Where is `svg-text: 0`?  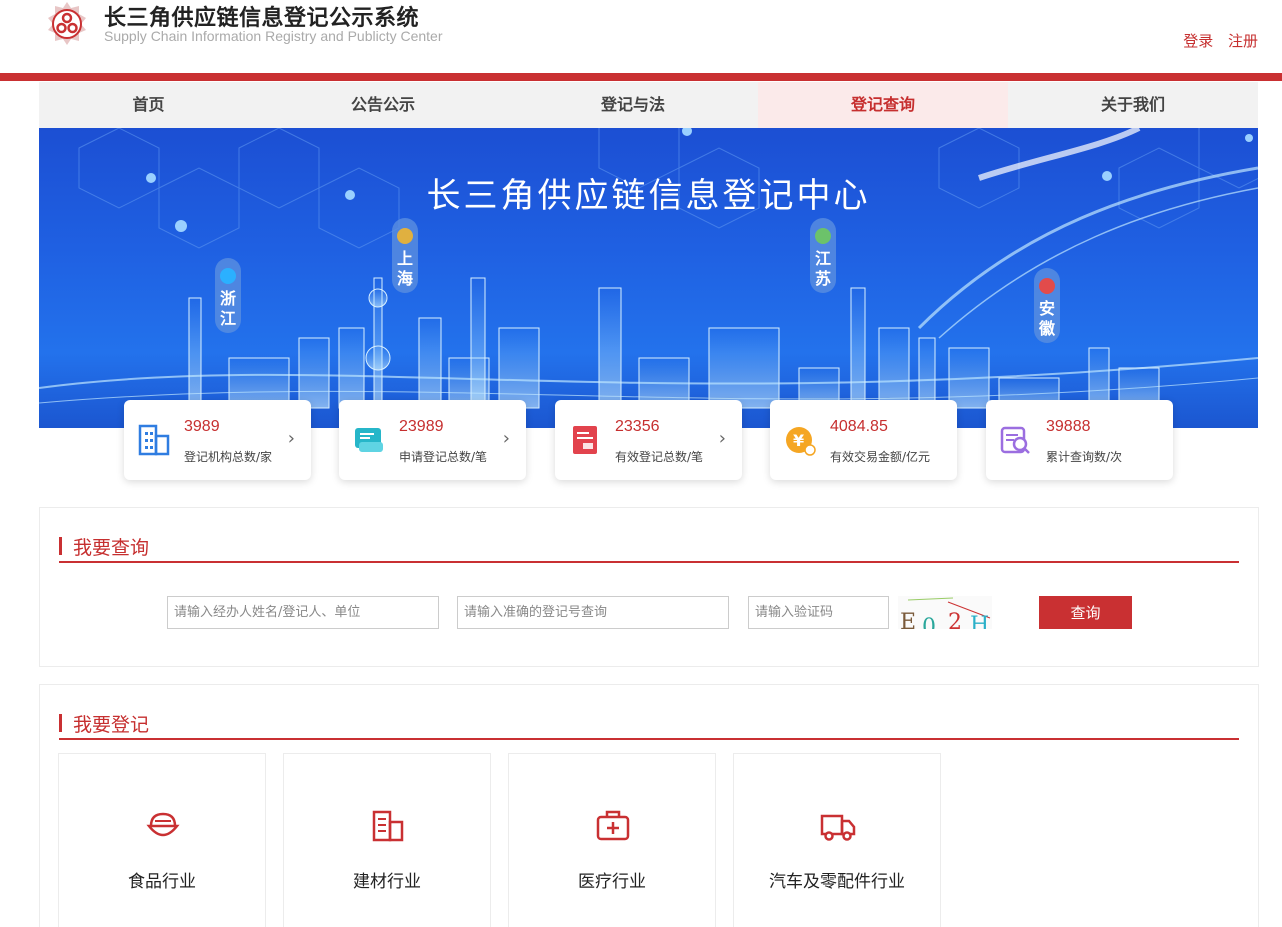 svg-text: 0 is located at coordinates (929, 622).